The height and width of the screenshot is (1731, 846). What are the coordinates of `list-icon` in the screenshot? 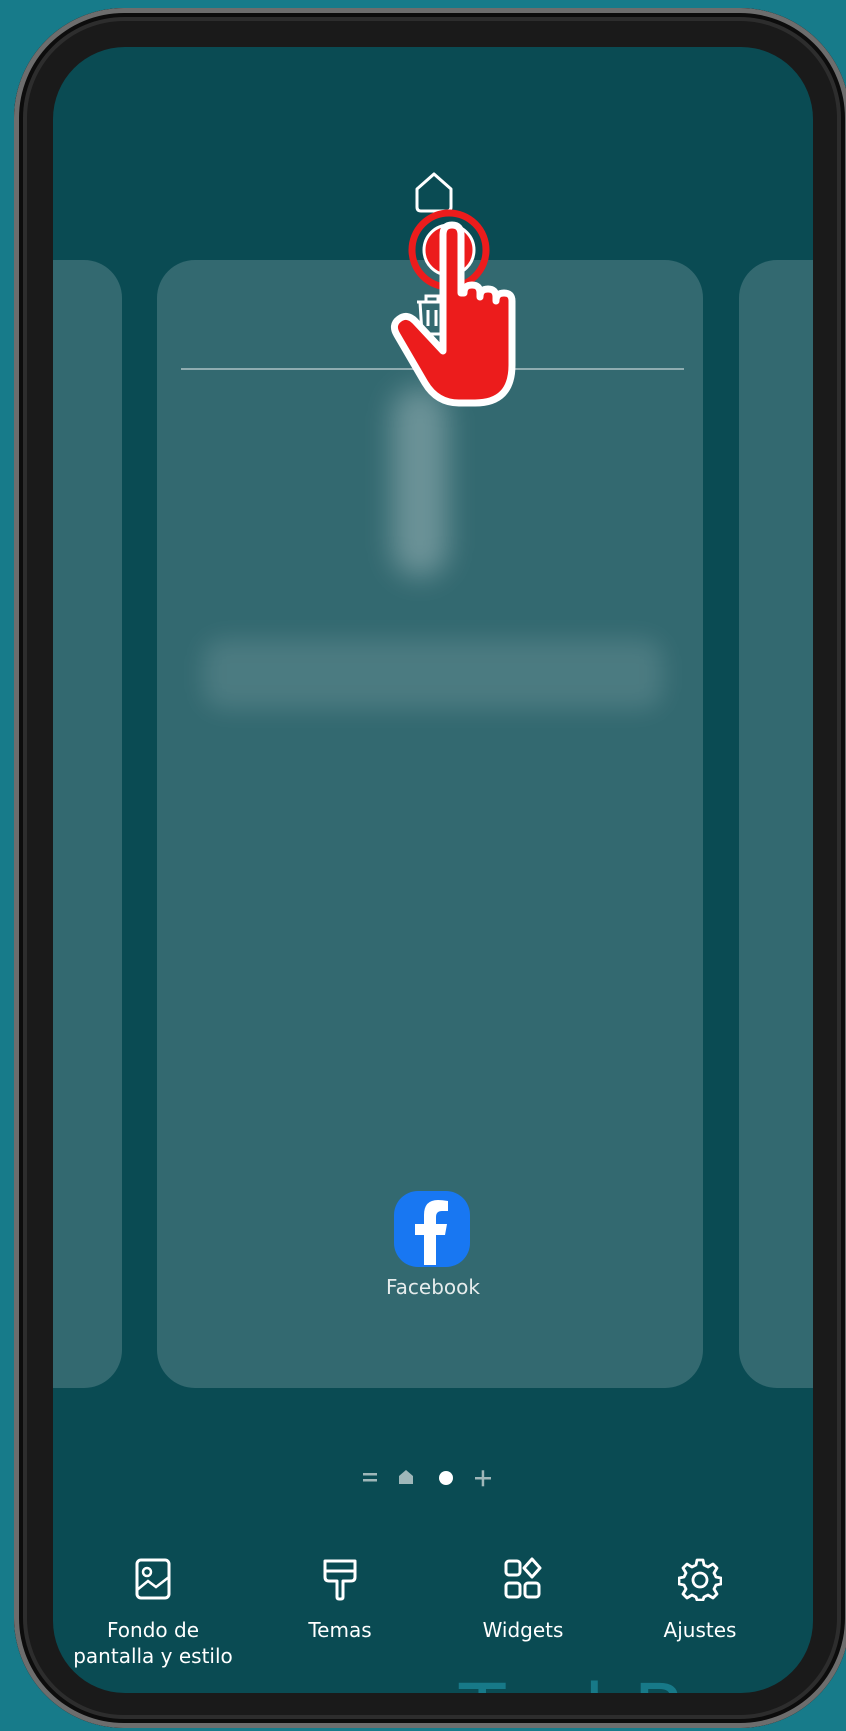 It's located at (370, 1477).